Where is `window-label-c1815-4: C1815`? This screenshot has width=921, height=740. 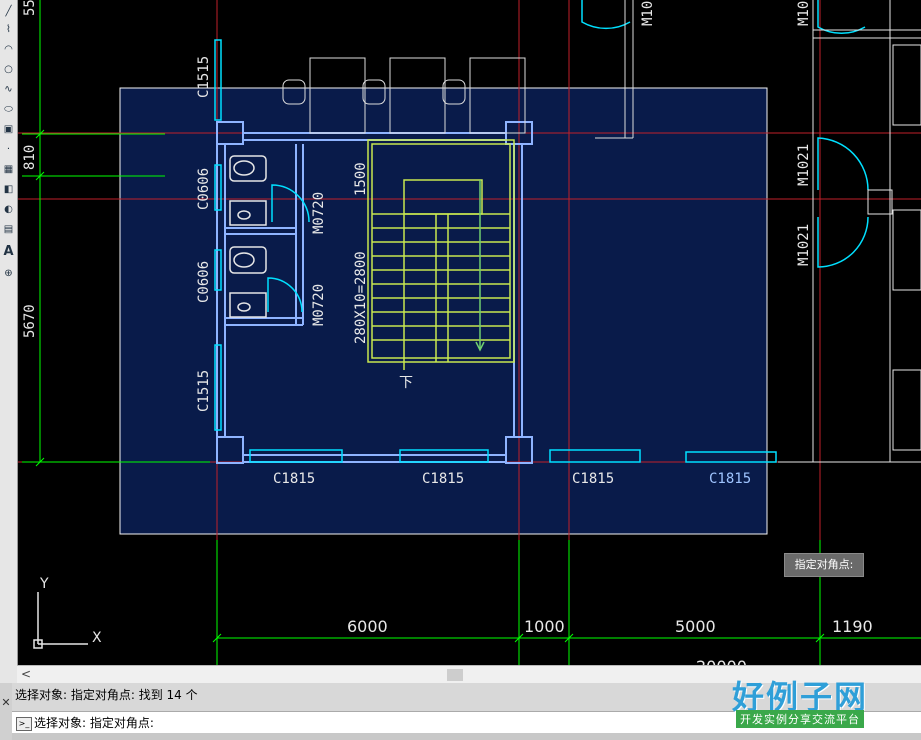
window-label-c1815-4: C1815 is located at coordinates (730, 479).